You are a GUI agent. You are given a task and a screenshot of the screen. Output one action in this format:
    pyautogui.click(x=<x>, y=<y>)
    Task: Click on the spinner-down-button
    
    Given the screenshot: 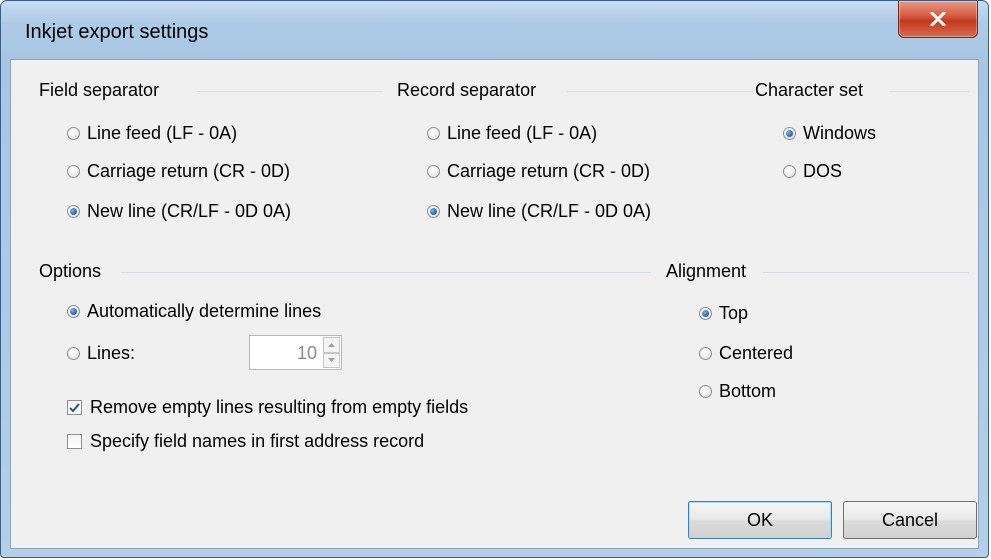 What is the action you would take?
    pyautogui.click(x=331, y=360)
    